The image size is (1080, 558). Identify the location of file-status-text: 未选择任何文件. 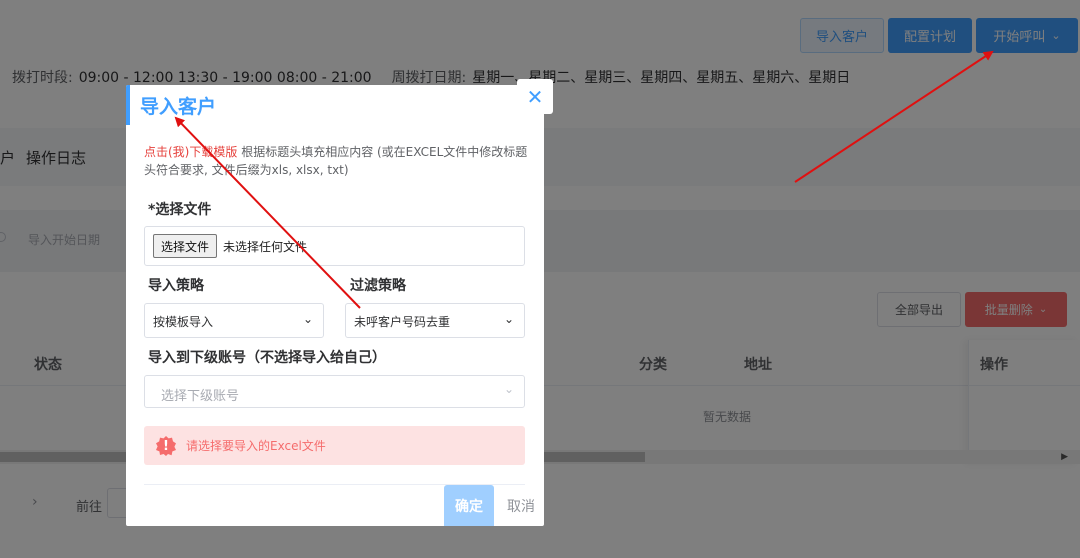
(265, 247).